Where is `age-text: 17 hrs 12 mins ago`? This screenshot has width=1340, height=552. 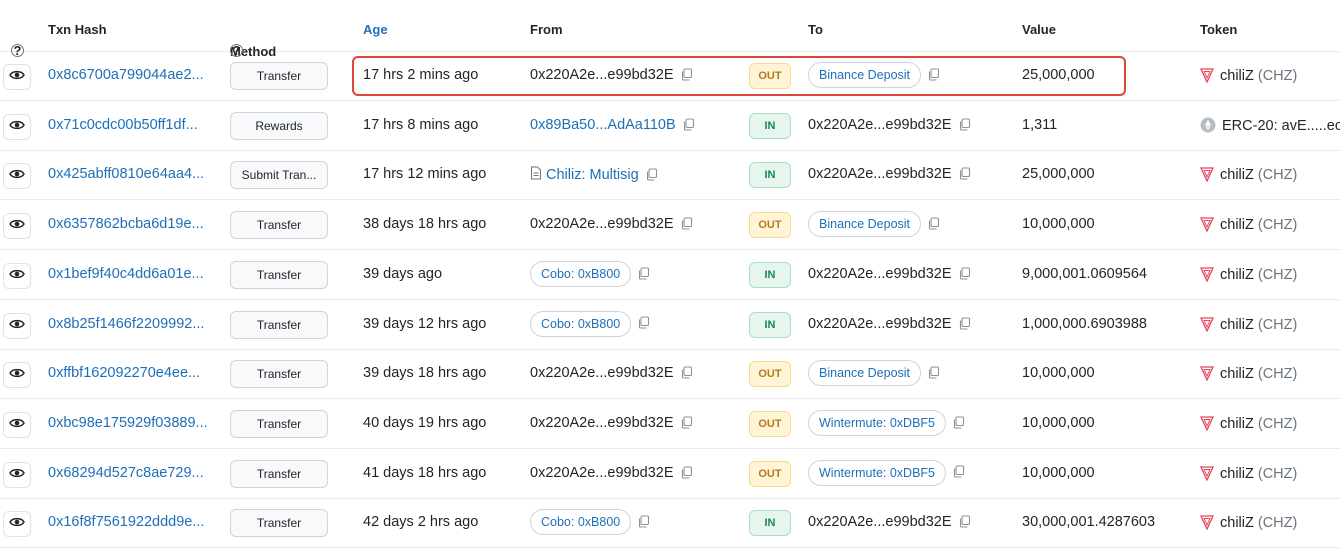 age-text: 17 hrs 12 mins ago is located at coordinates (425, 174).